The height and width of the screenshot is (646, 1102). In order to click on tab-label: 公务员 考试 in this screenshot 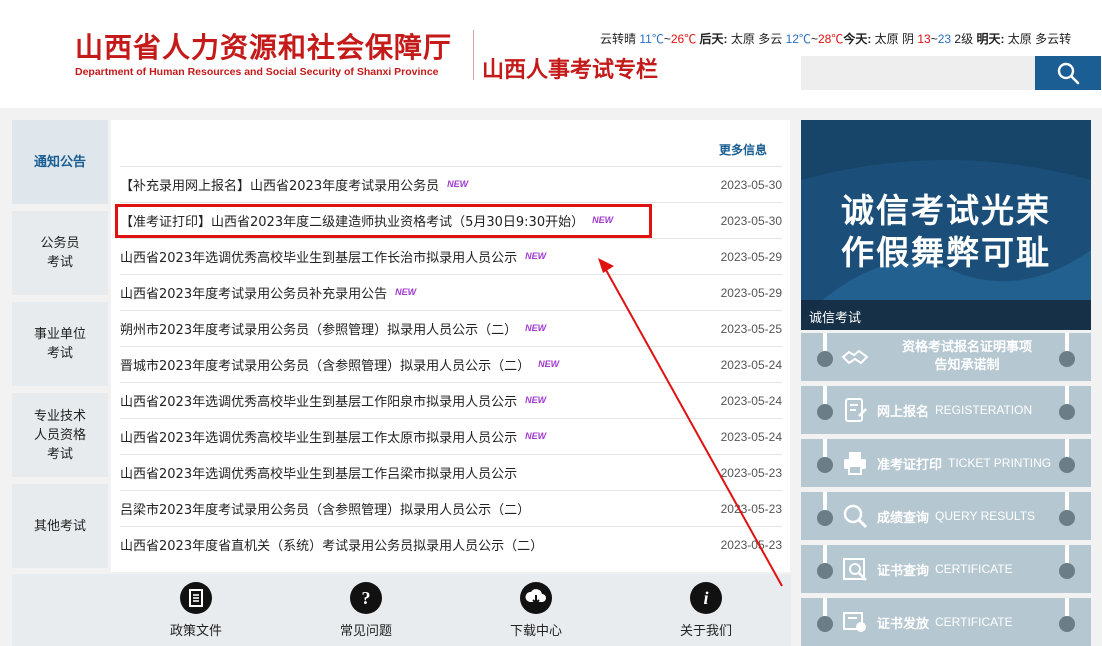, I will do `click(60, 253)`.